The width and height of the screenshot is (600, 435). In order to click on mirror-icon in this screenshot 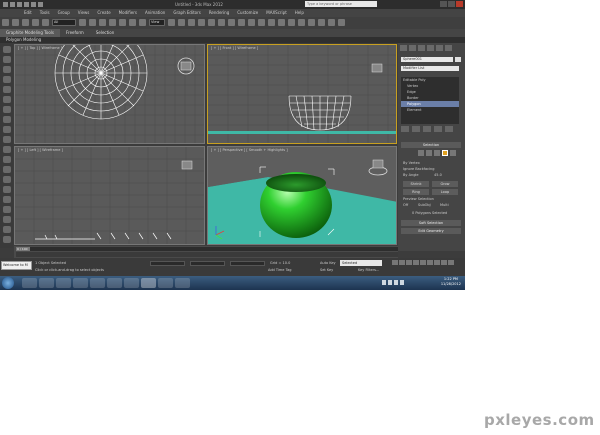, I will do `click(251, 22)`.